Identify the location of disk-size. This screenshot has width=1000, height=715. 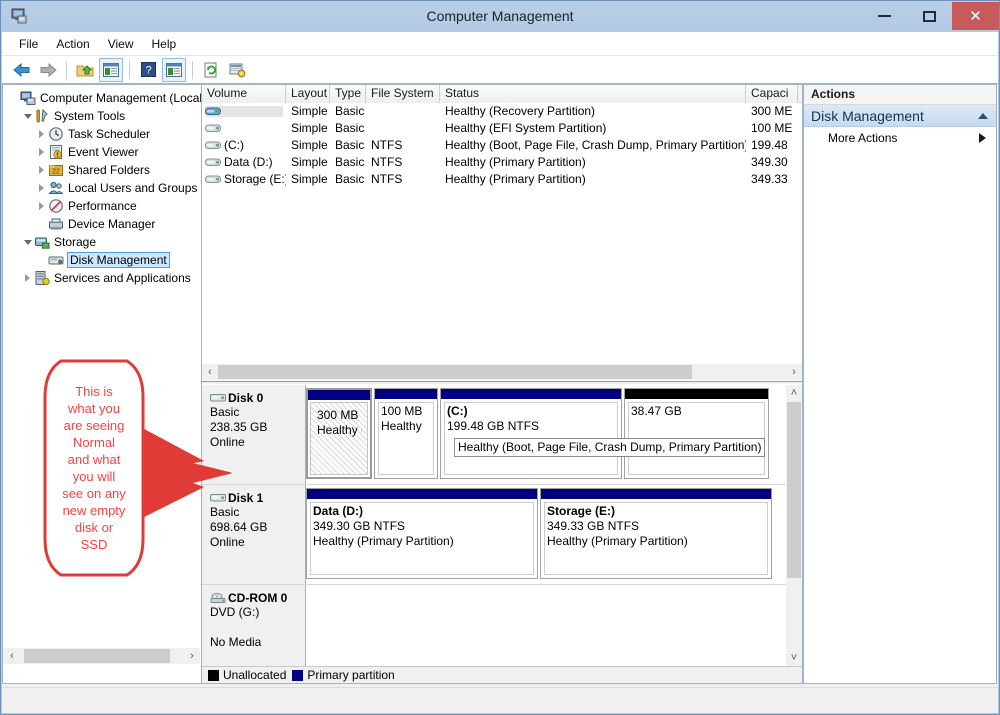
(257, 627).